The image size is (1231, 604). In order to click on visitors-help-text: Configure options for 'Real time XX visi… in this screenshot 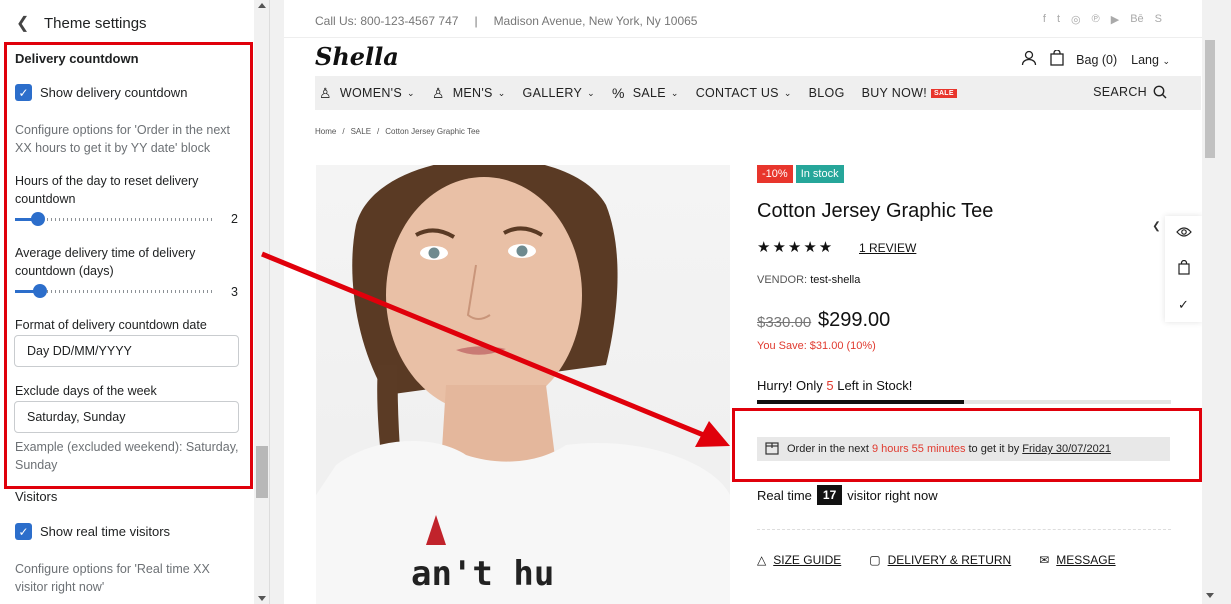, I will do `click(112, 578)`.